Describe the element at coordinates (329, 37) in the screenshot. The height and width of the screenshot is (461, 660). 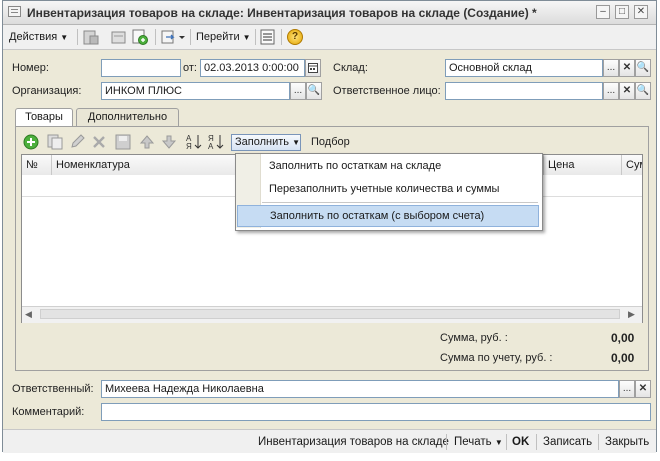
I see `main-toolbar: Действия ▼ Перейти ▼ ?` at that location.